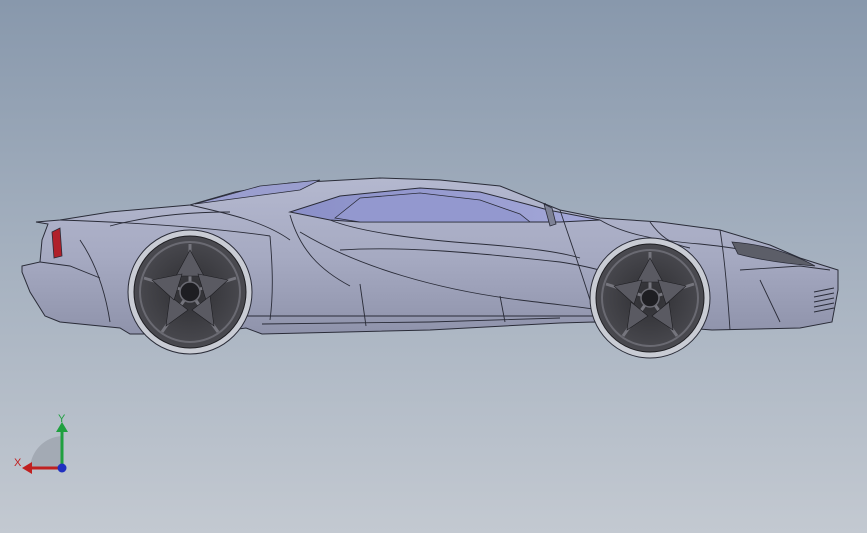 This screenshot has width=867, height=533. Describe the element at coordinates (27, 468) in the screenshot. I see `x-axis-arrowhead` at that location.